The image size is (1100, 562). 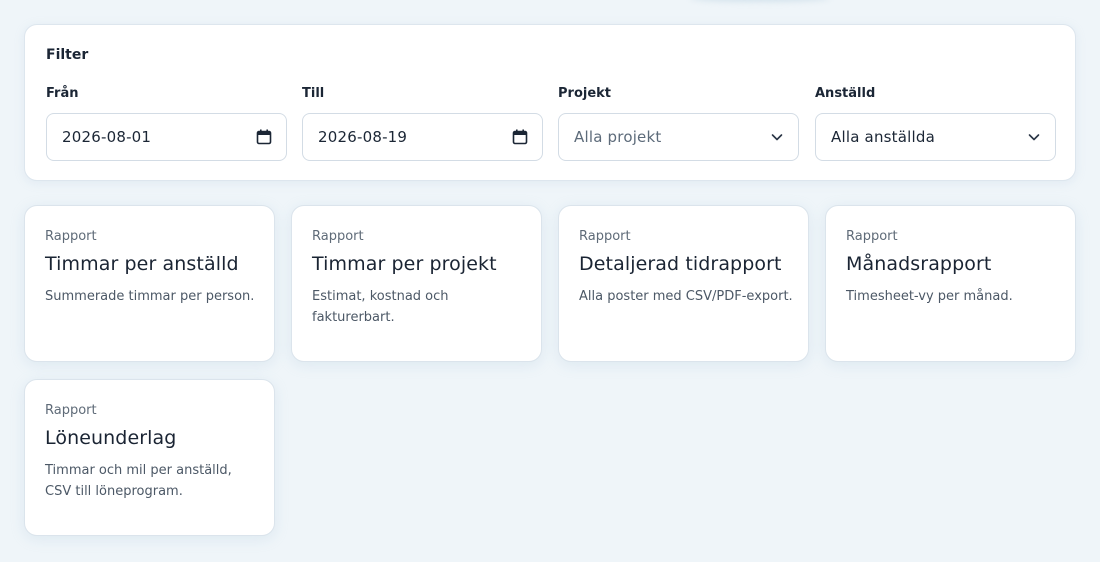 I want to click on report-description: Alla poster med CSV/PDF-export., so click(x=686, y=296).